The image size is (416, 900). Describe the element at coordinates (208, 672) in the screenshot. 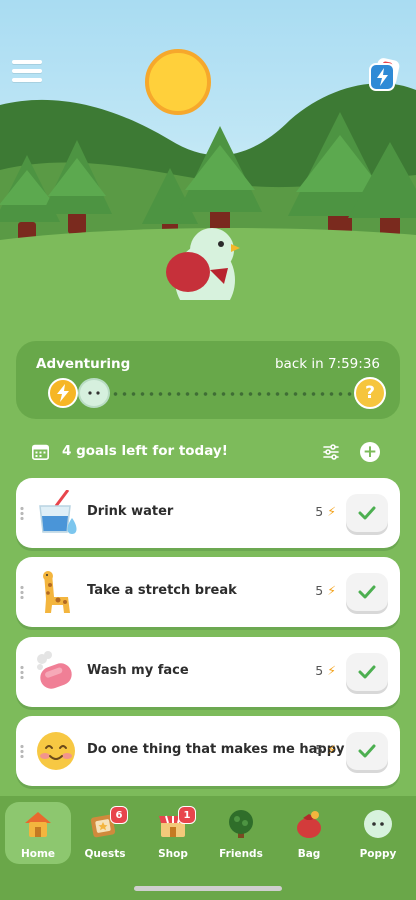

I see `goal-card: Wash my face 5 ⚡` at that location.